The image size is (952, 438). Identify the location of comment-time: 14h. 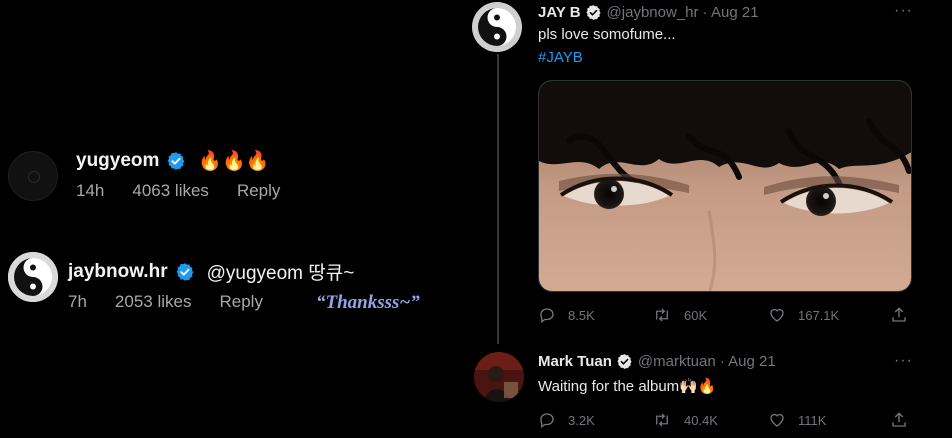
(90, 190).